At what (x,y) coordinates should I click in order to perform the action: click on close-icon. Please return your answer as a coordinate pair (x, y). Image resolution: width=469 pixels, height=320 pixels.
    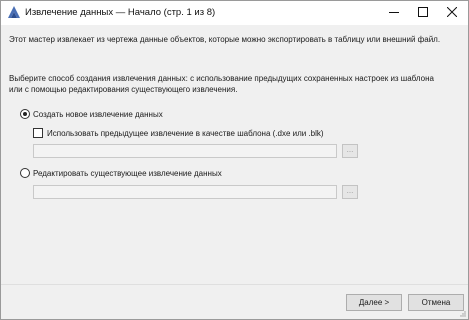
    Looking at the image, I should click on (452, 12).